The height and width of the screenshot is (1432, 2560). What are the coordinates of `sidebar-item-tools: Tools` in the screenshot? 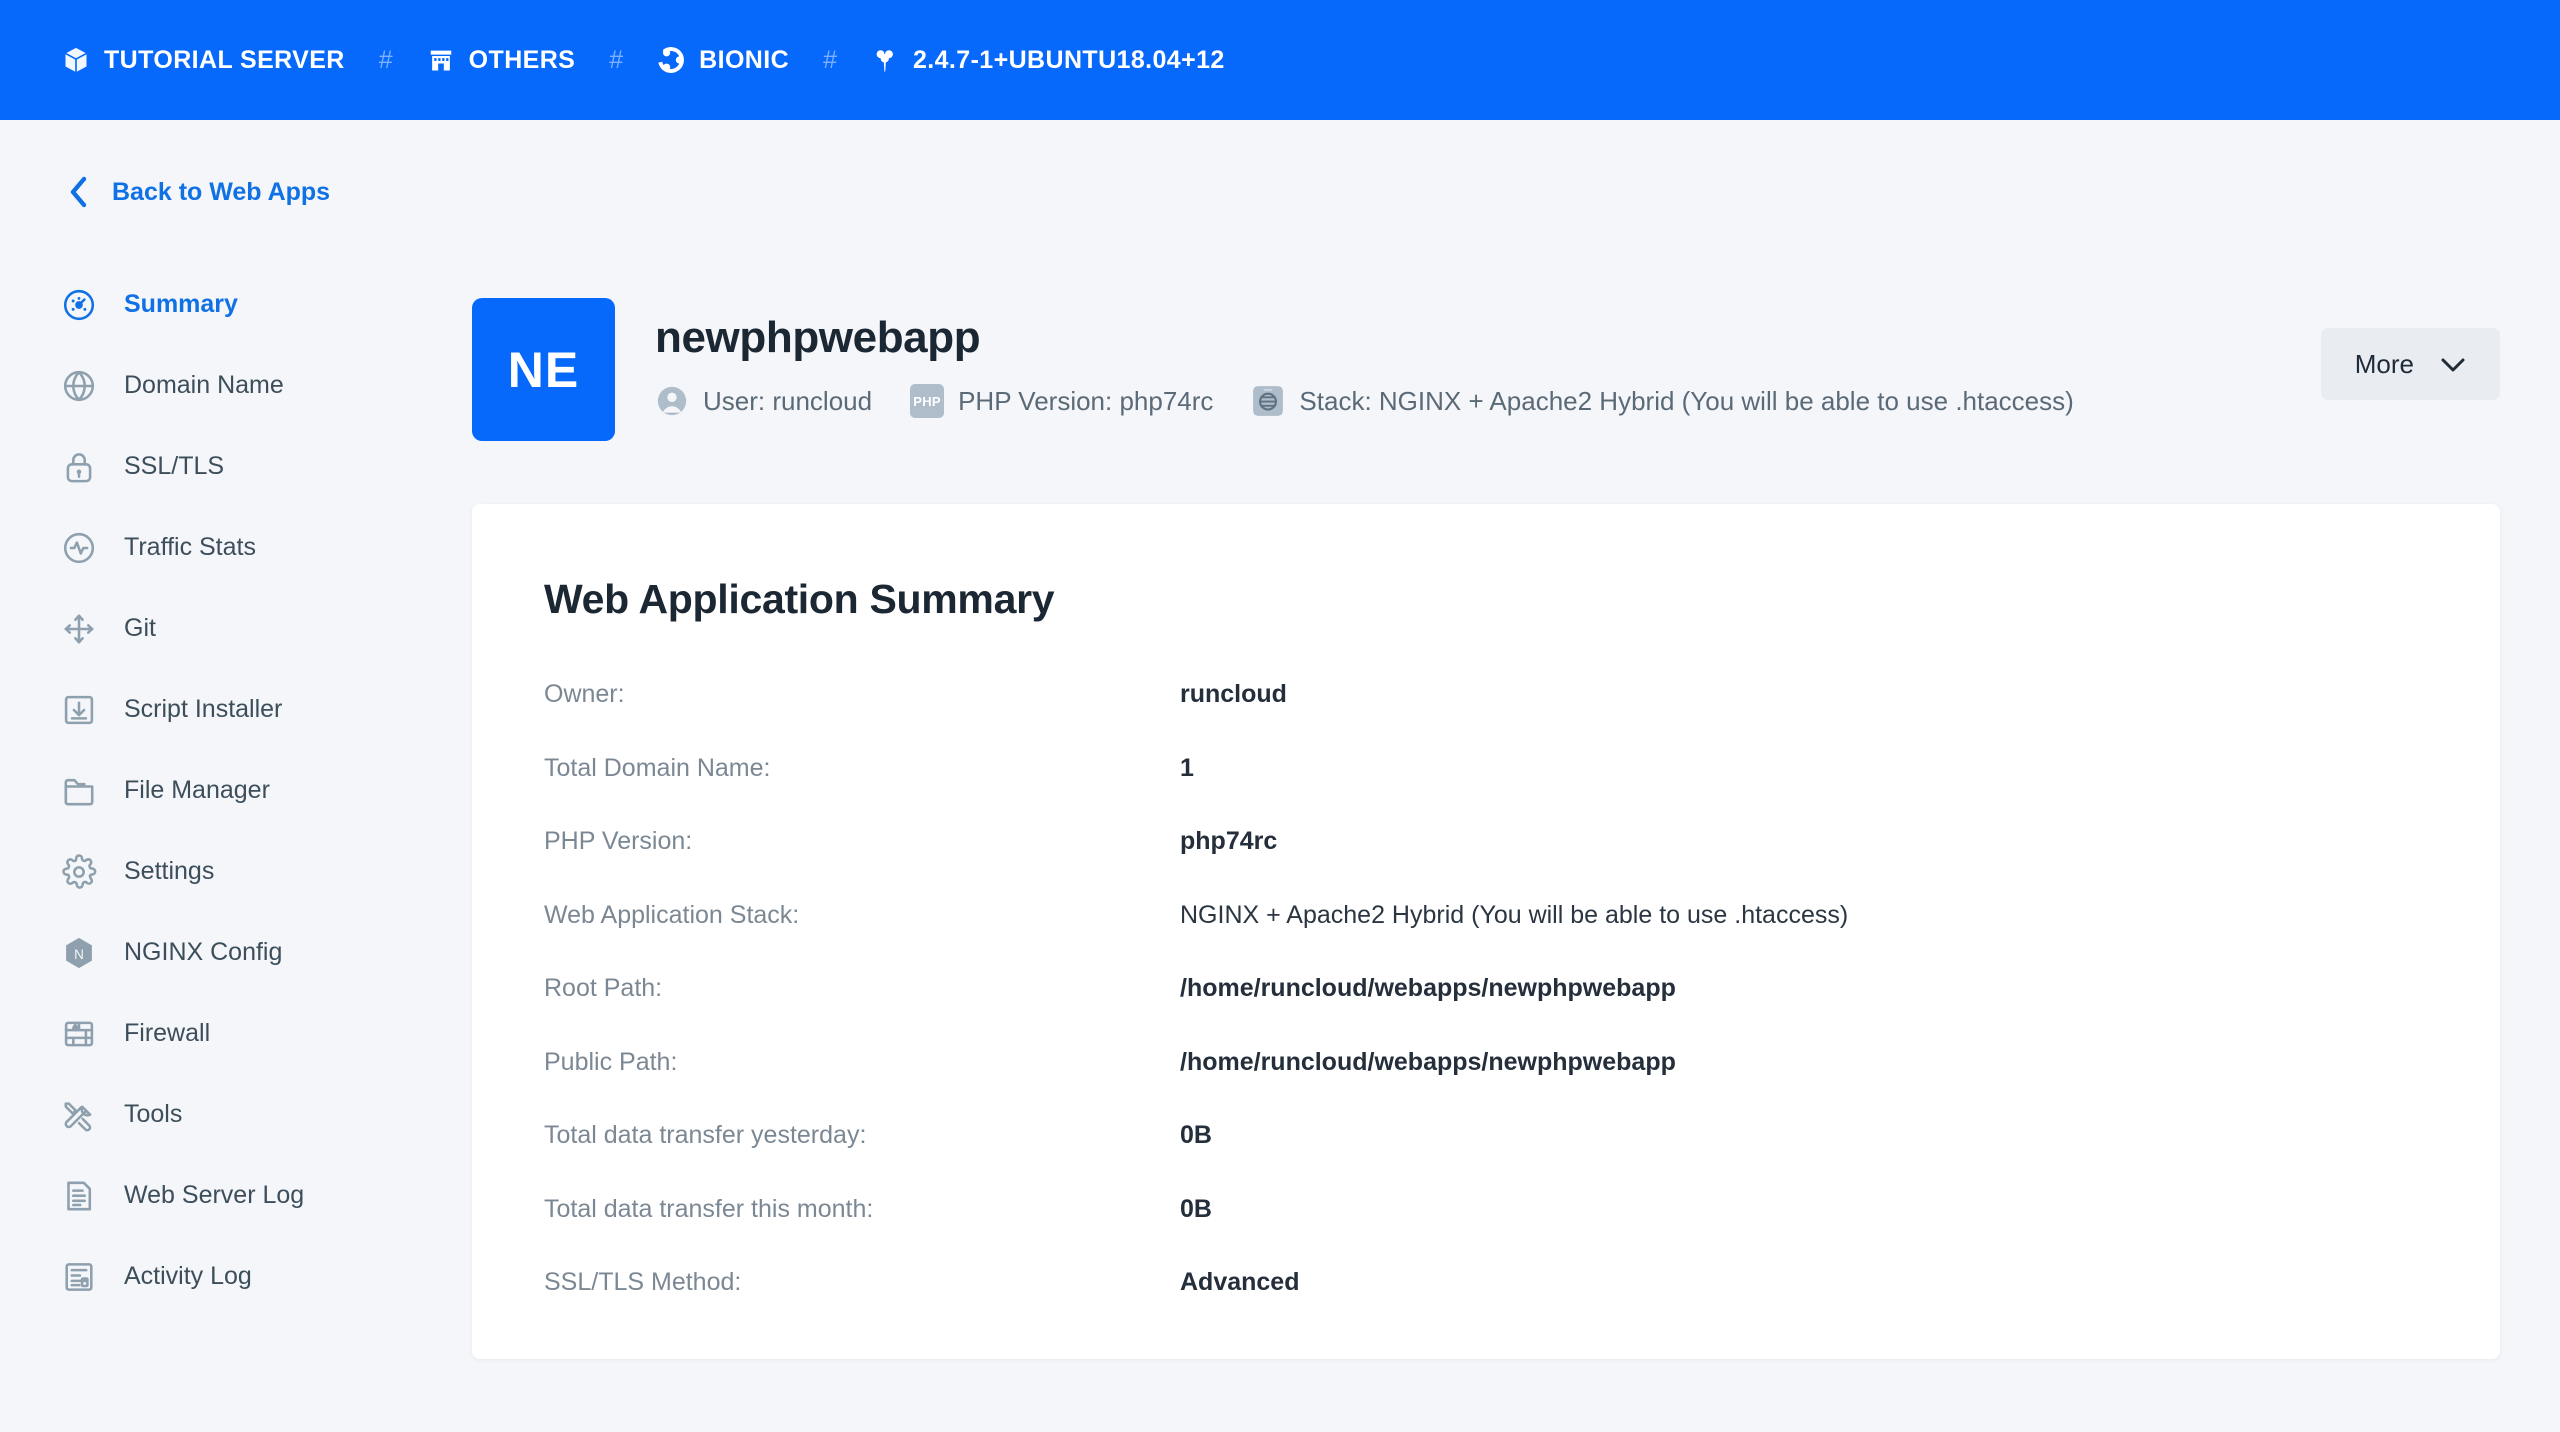 It's located at (236, 1114).